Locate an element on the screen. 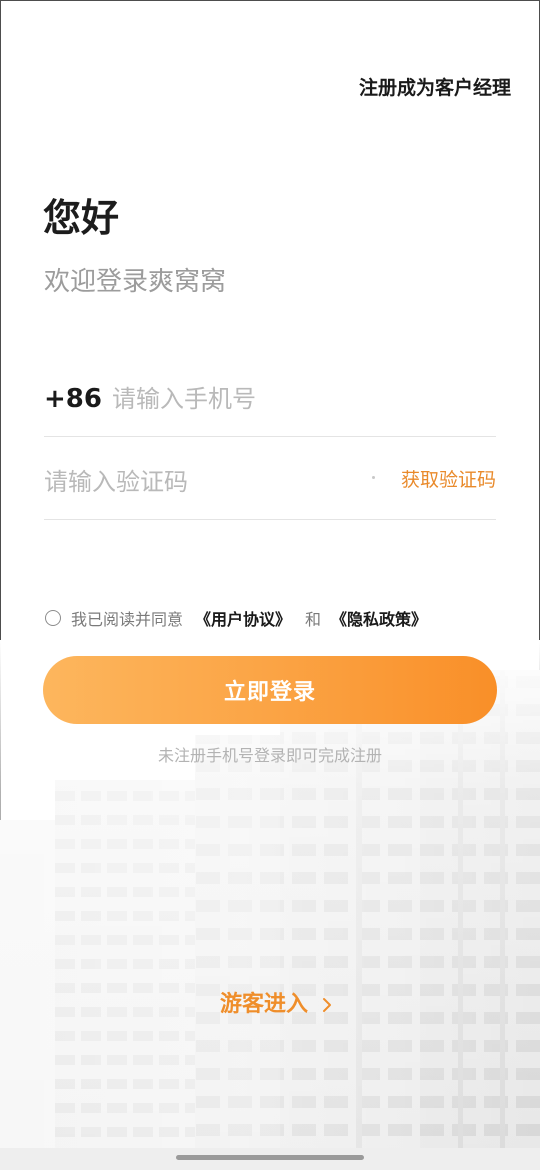  guest-entry-row: 游客进入 is located at coordinates (270, 1005).